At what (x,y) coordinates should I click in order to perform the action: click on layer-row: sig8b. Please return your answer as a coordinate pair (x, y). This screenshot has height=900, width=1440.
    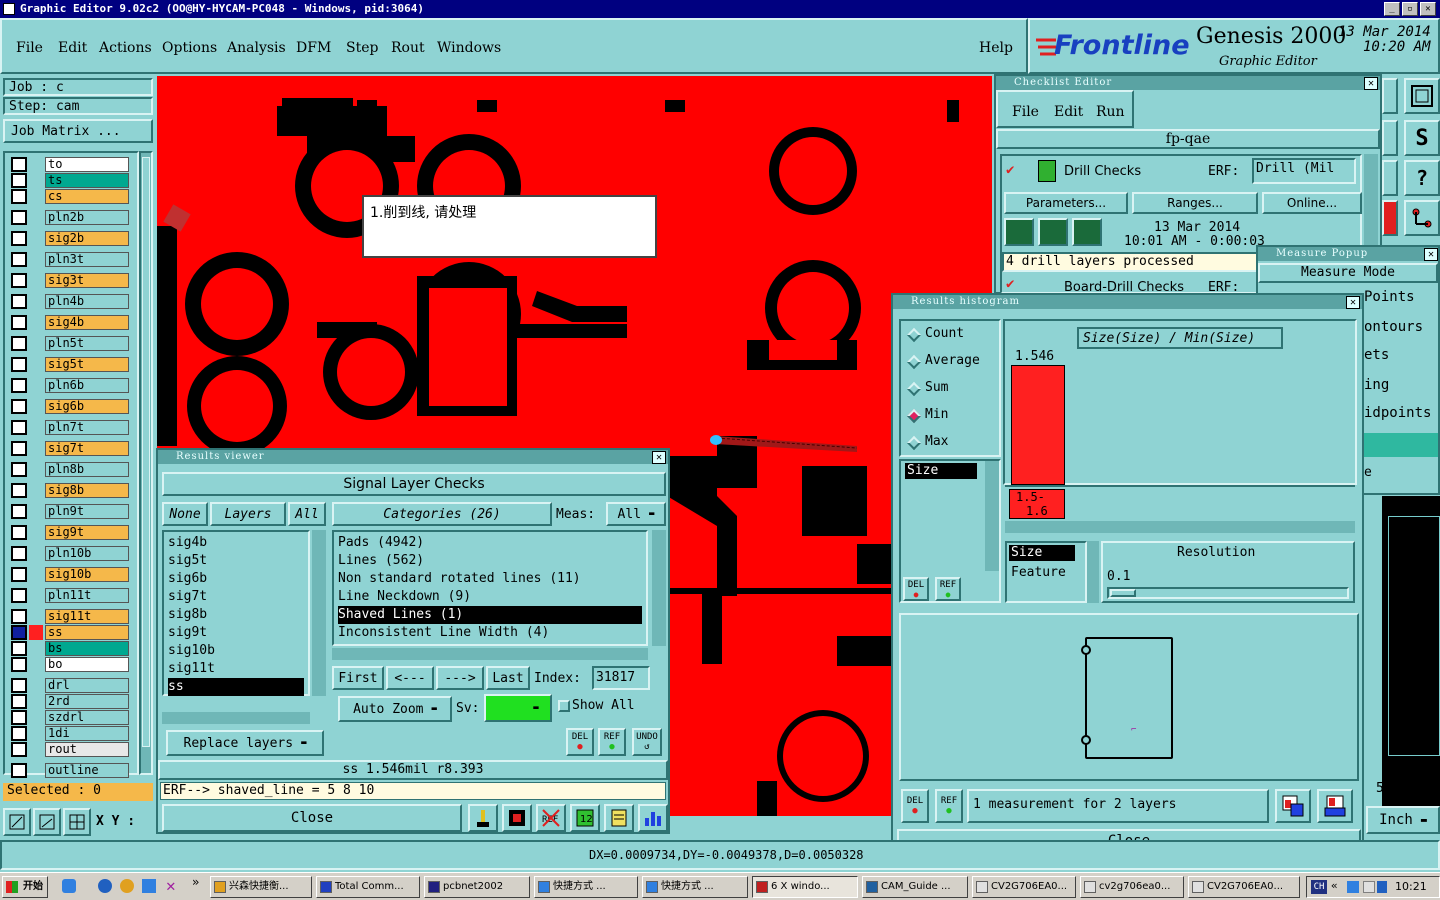
    Looking at the image, I should click on (70, 490).